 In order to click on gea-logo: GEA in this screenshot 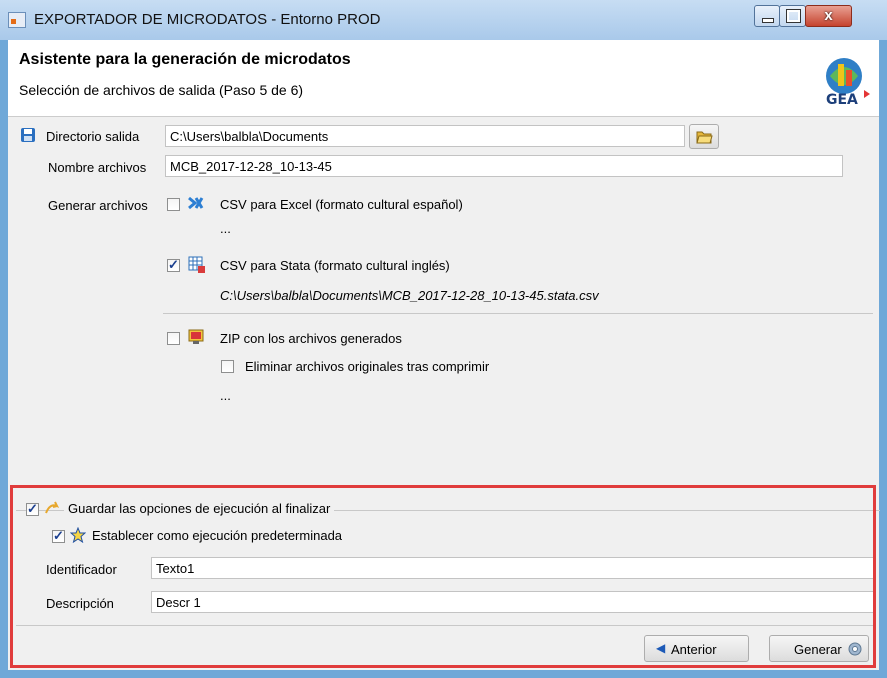, I will do `click(848, 83)`.